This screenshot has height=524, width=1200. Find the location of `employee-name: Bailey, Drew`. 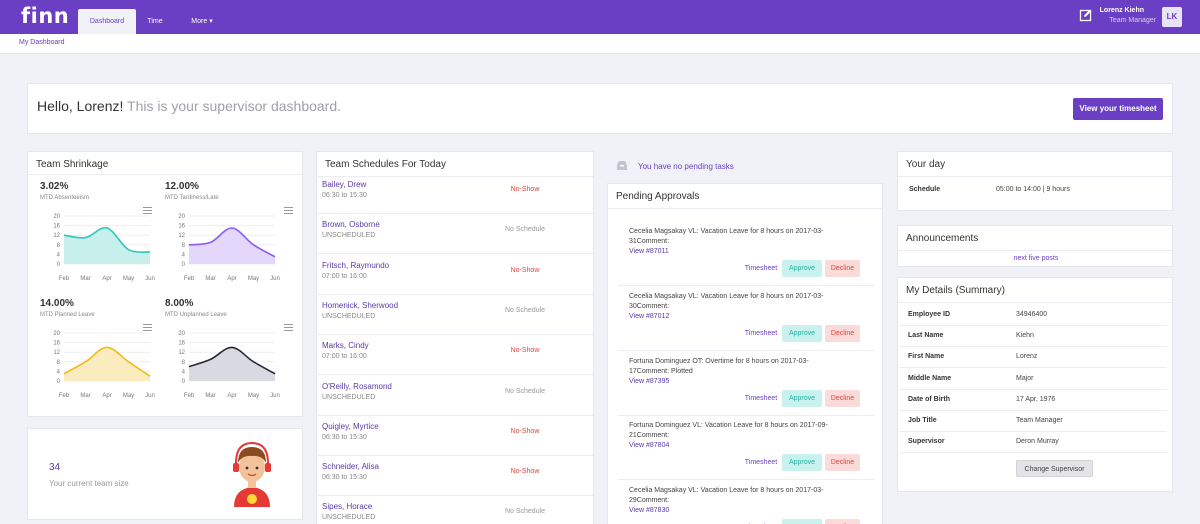

employee-name: Bailey, Drew is located at coordinates (344, 184).